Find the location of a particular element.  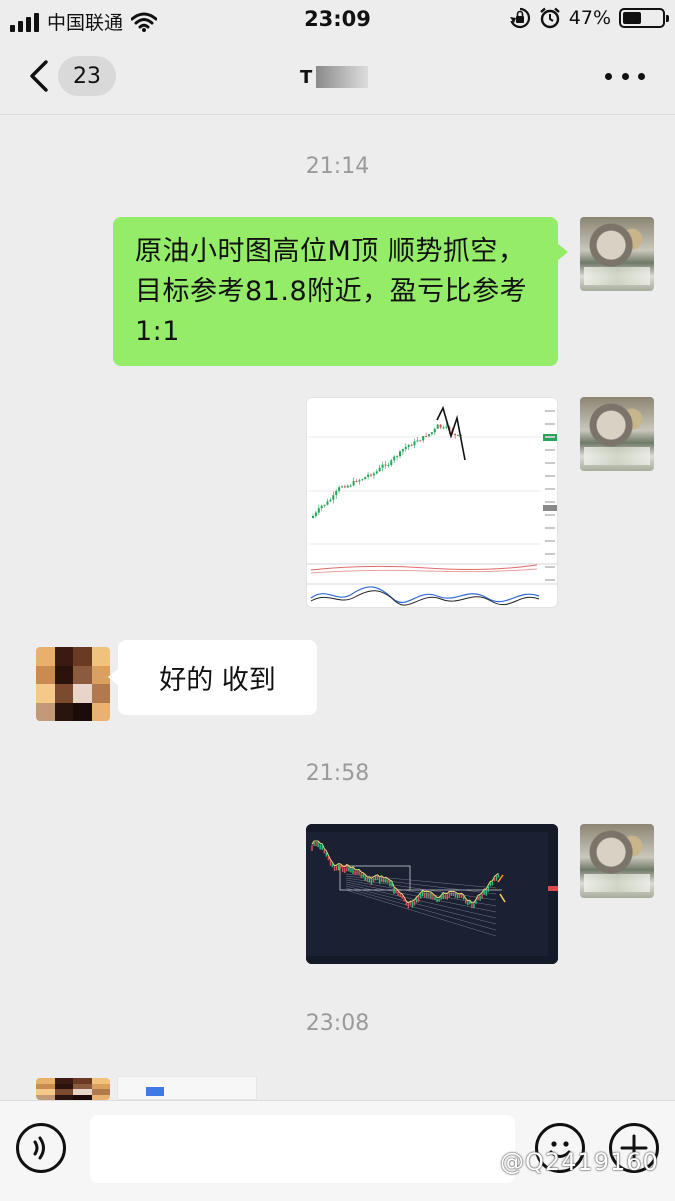

dark-trading-chart-thumbnail is located at coordinates (432, 894).